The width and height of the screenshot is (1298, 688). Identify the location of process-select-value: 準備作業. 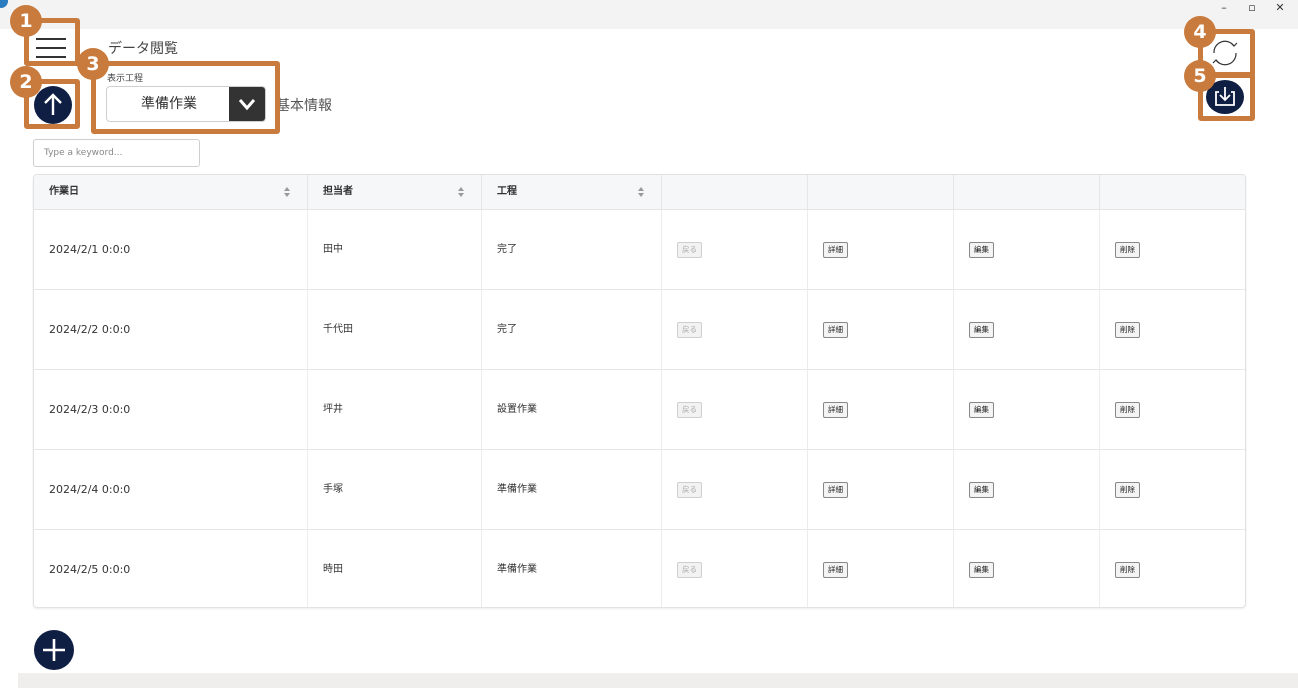
(169, 104).